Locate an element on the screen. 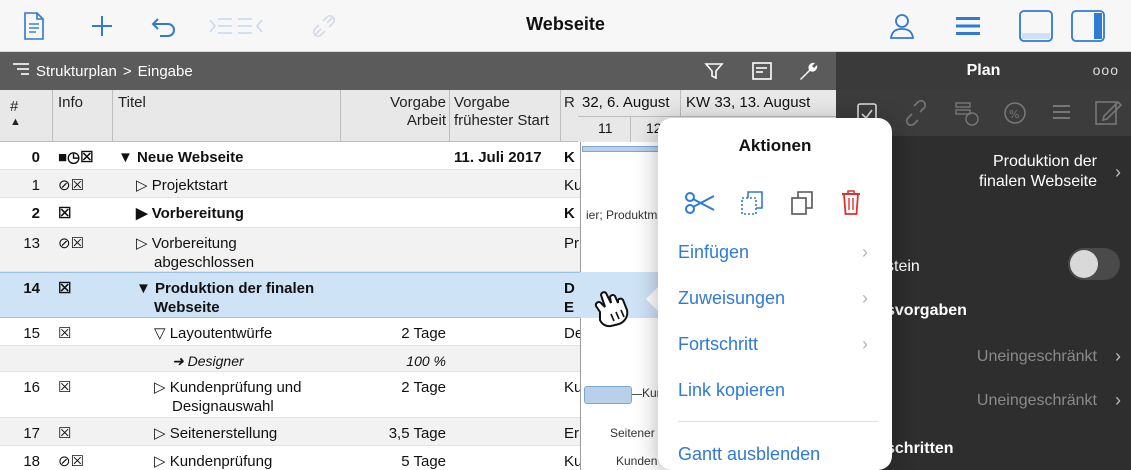  align-icon is located at coordinates (762, 71).